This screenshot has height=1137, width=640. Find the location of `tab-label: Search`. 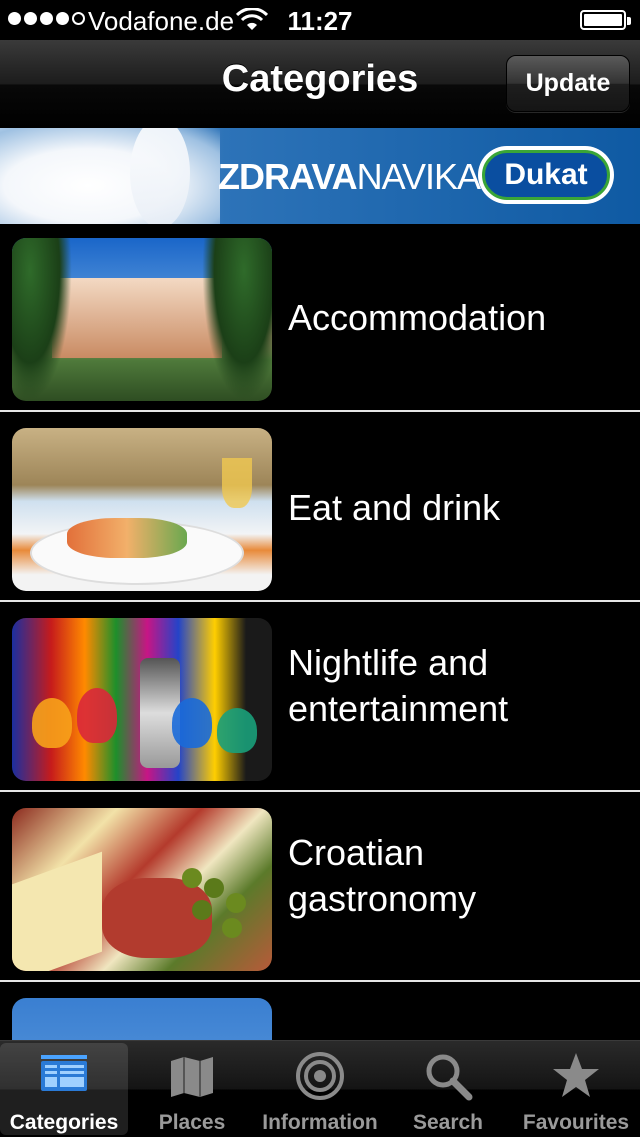

tab-label: Search is located at coordinates (448, 1122).